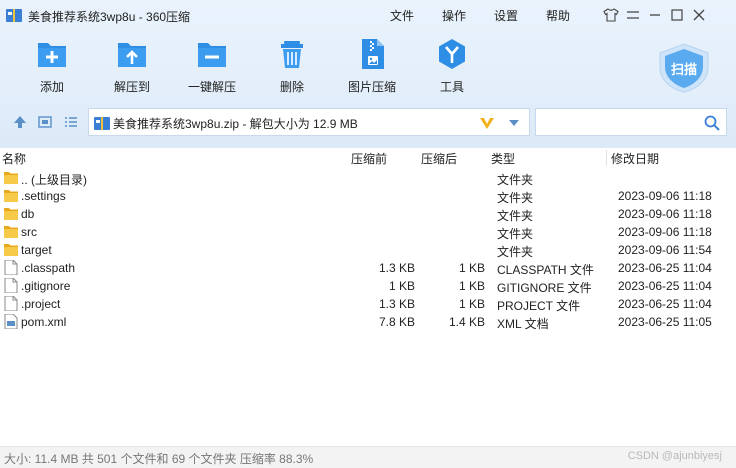  Describe the element at coordinates (14, 15) in the screenshot. I see `app-logo-icon` at that location.